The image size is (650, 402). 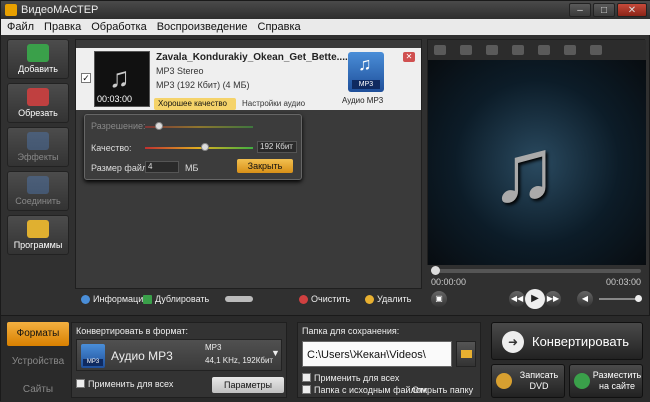 I want to click on source-folder-checkbox, so click(x=306, y=389).